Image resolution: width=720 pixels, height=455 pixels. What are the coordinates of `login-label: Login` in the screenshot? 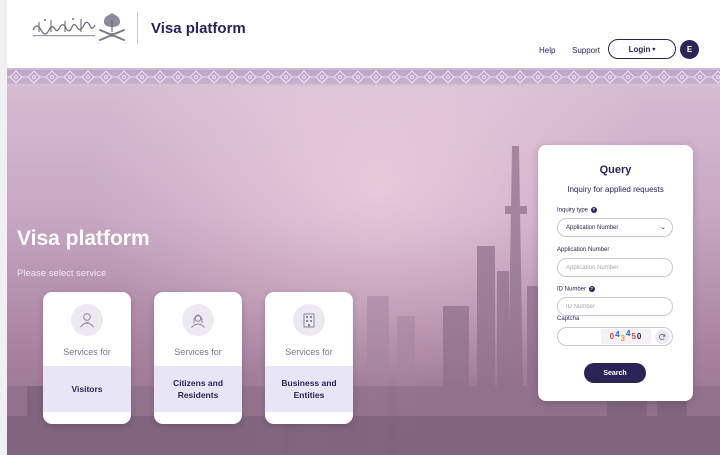 It's located at (639, 49).